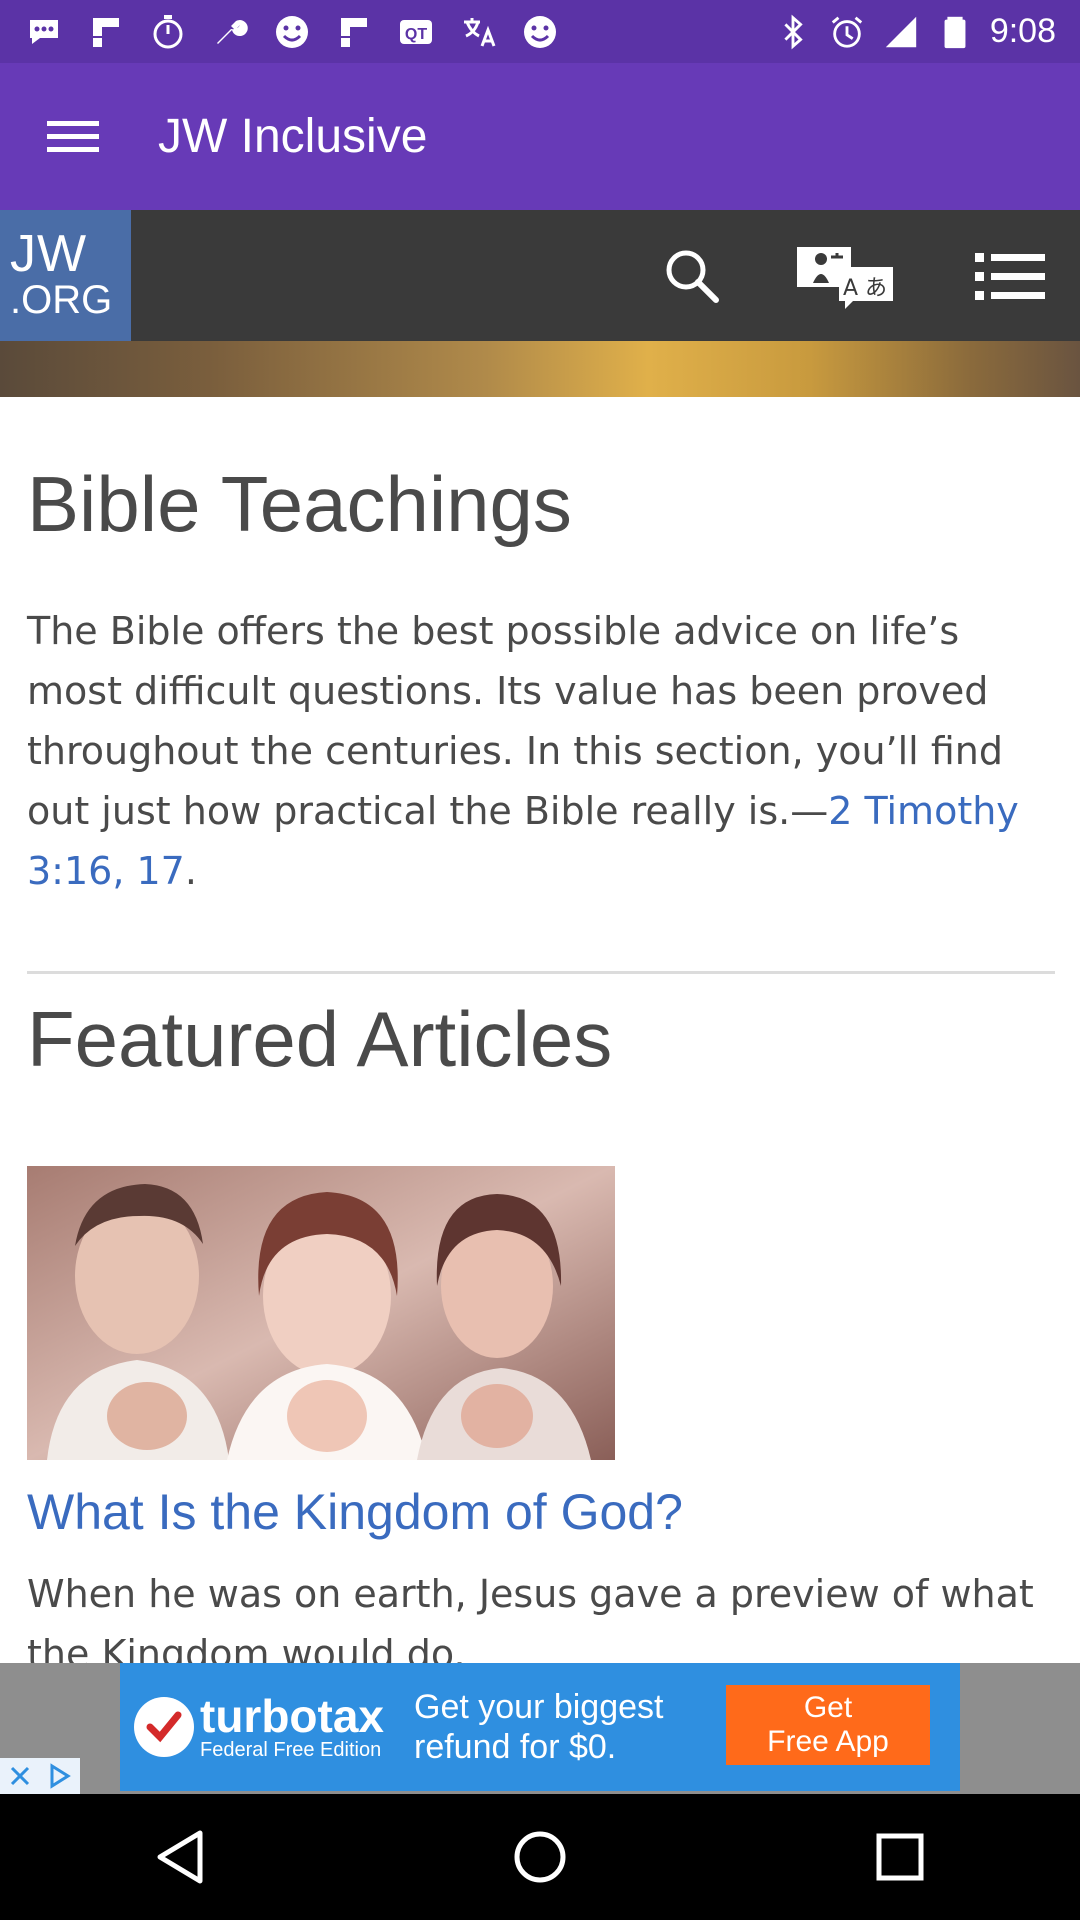 Image resolution: width=1080 pixels, height=1920 pixels. Describe the element at coordinates (793, 31) in the screenshot. I see `bluetooth-icon` at that location.